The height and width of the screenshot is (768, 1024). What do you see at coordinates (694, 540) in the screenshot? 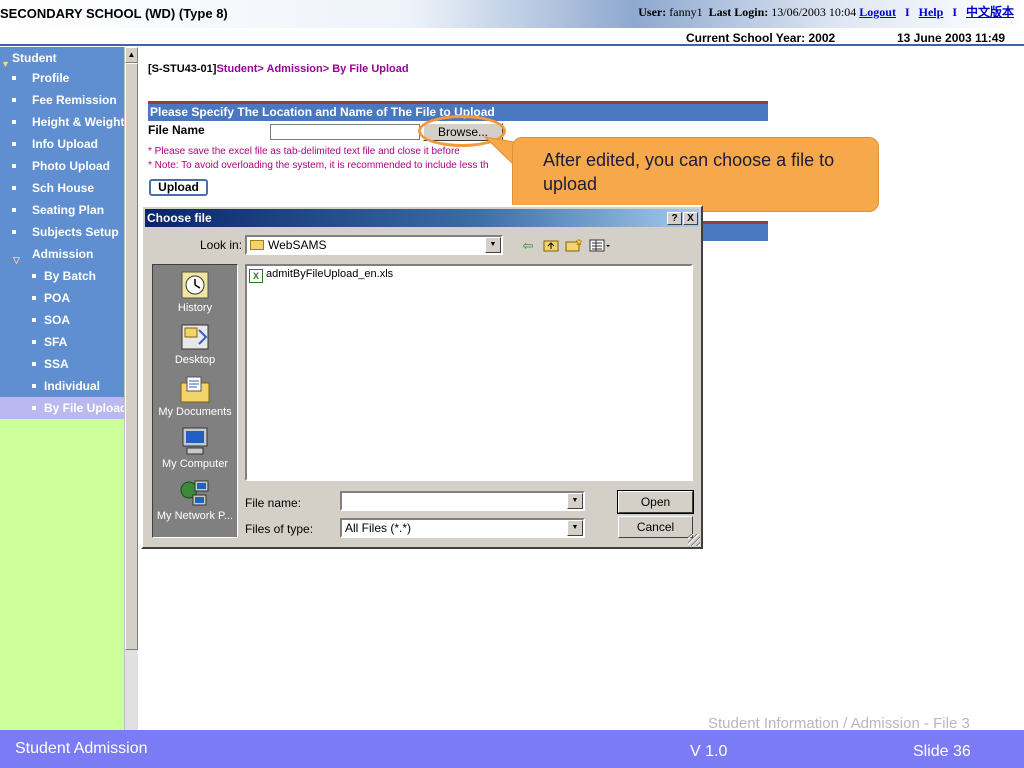
I see `resize-grip` at bounding box center [694, 540].